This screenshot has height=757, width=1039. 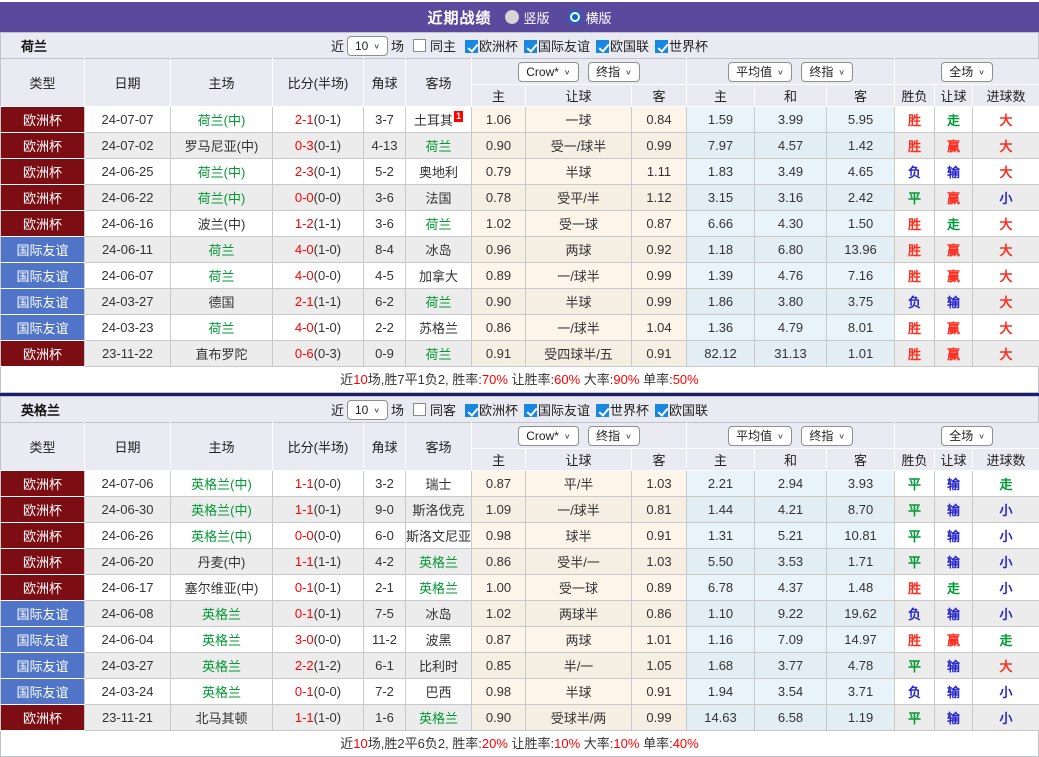 What do you see at coordinates (458, 116) in the screenshot?
I see `red-card-badge: 1` at bounding box center [458, 116].